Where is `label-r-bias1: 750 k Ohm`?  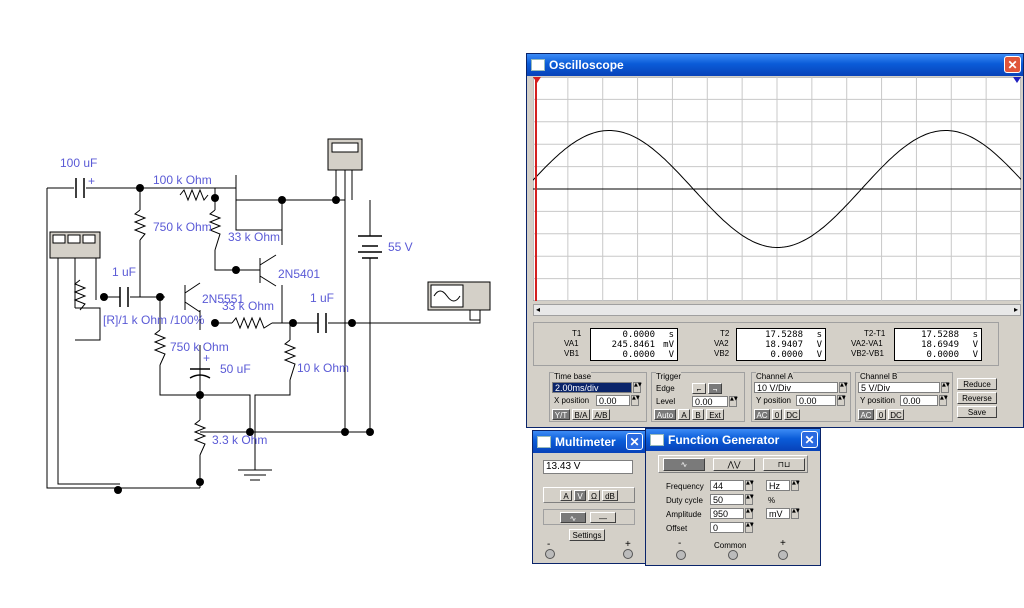
label-r-bias1: 750 k Ohm is located at coordinates (182, 227).